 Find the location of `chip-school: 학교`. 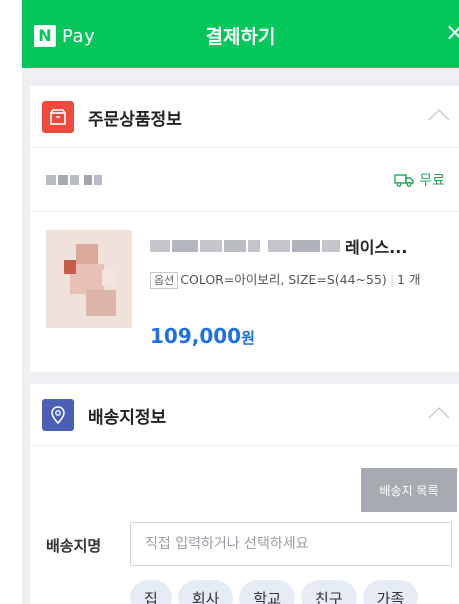

chip-school: 학교 is located at coordinates (267, 592).